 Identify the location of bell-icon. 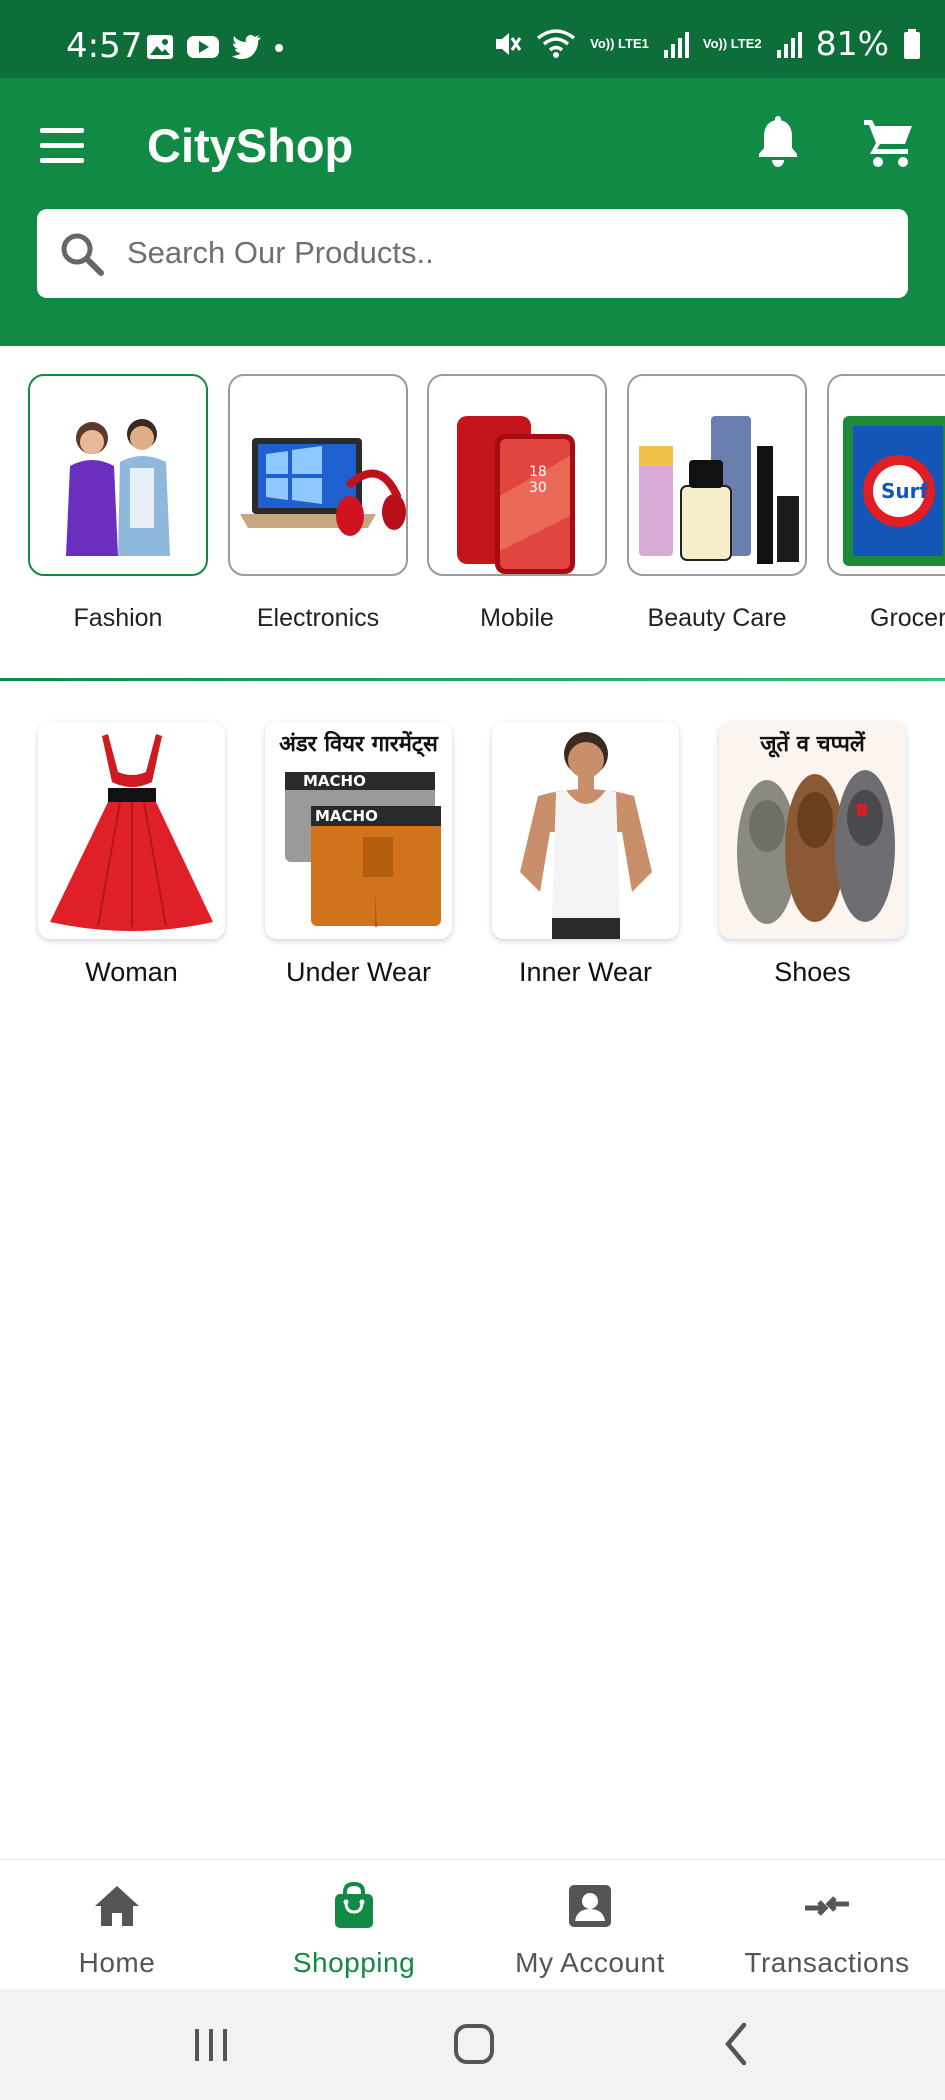
(778, 141).